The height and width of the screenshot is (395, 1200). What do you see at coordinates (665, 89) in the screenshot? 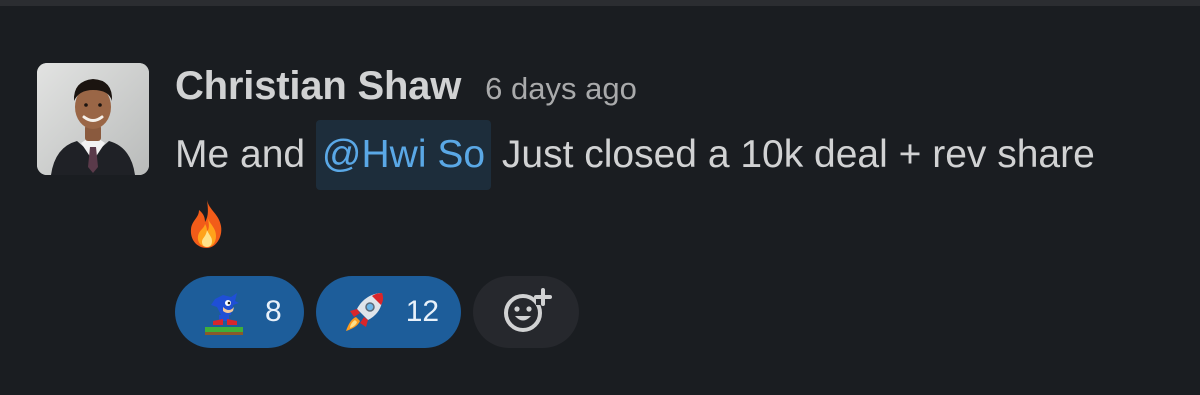
I see `message-header: Christian Shaw 6 days ago` at bounding box center [665, 89].